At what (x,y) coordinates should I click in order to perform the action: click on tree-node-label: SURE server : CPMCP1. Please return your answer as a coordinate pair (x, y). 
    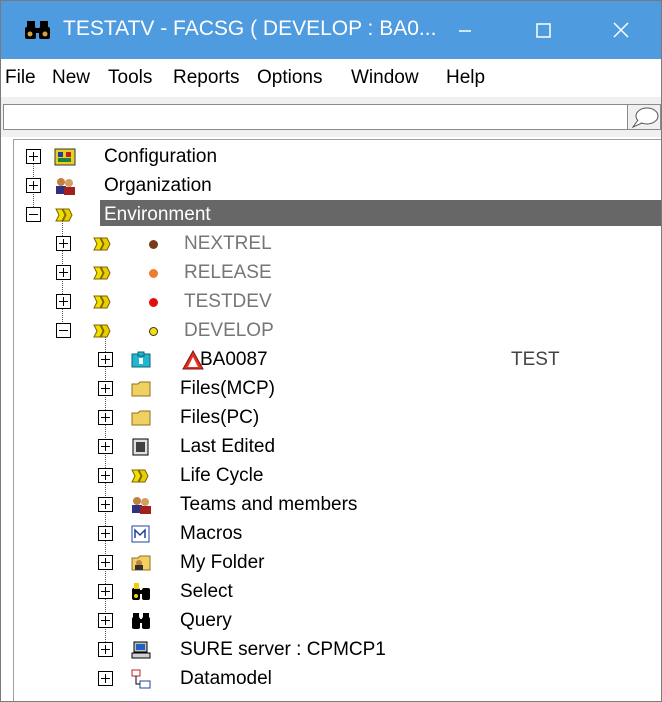
    Looking at the image, I should click on (283, 649).